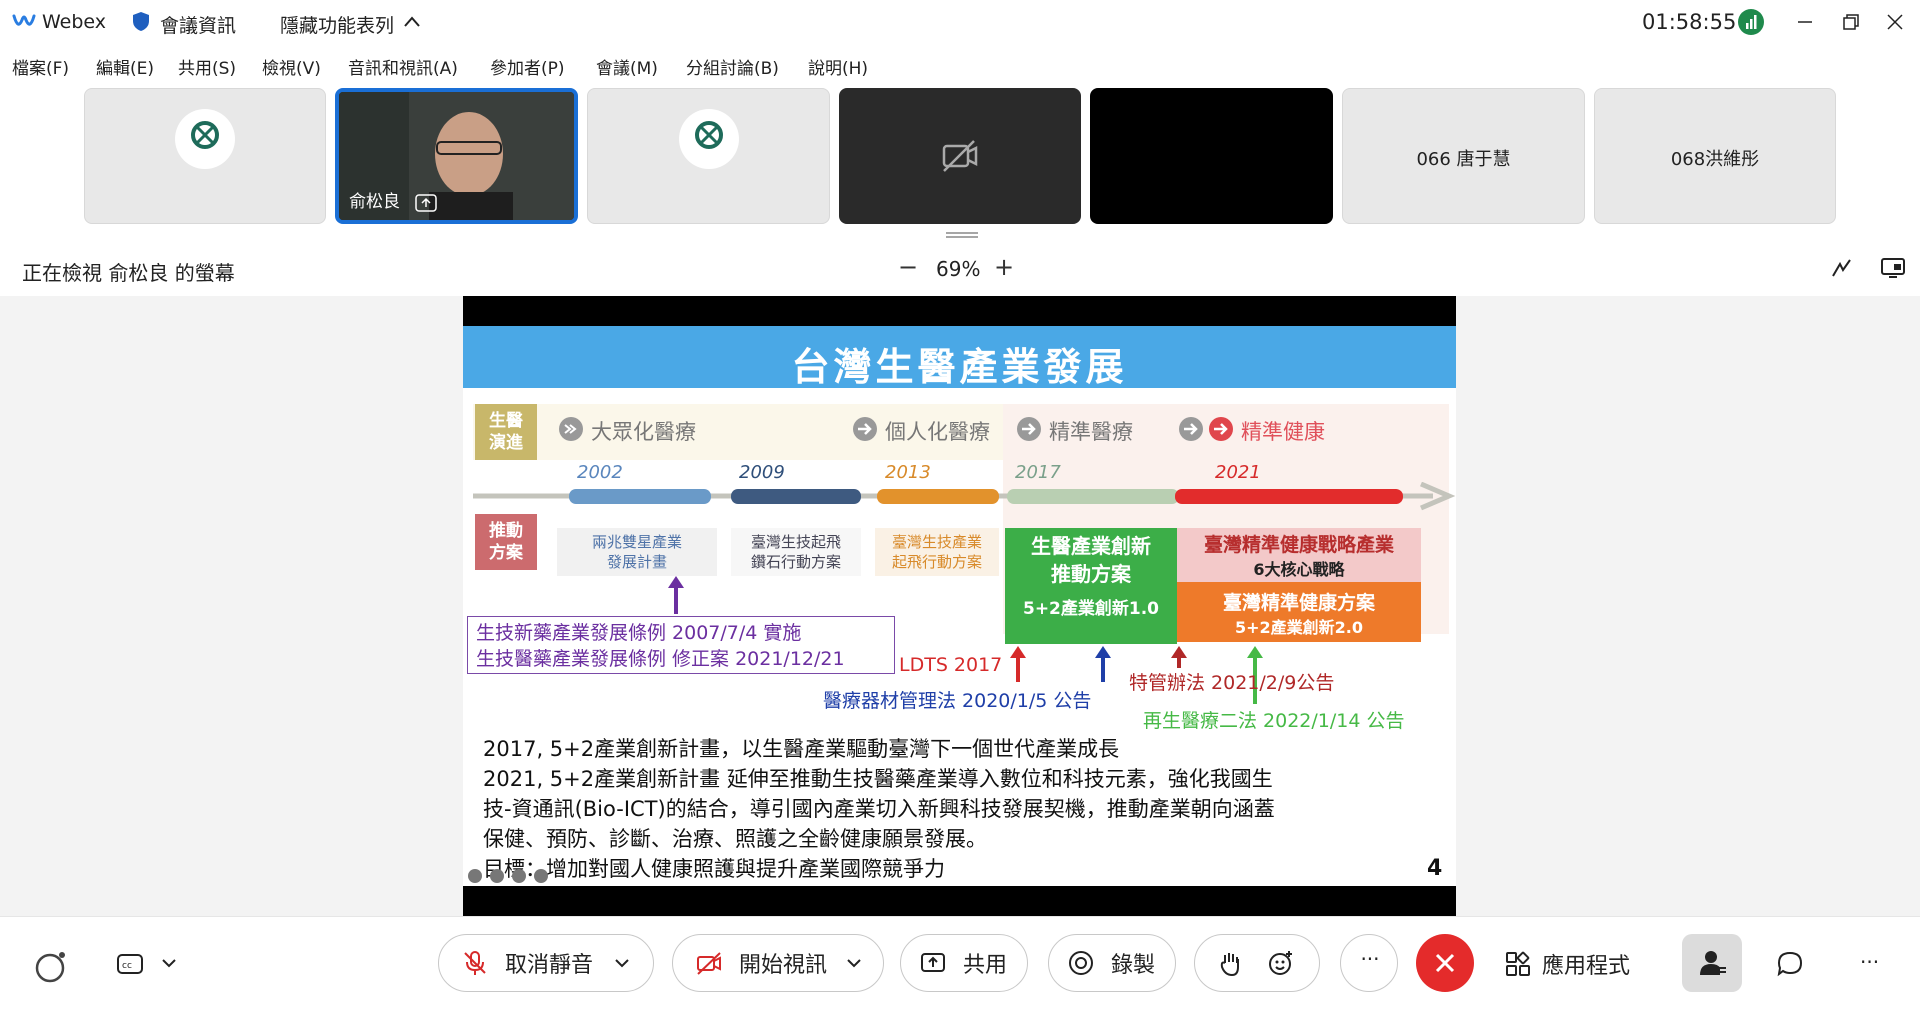 The height and width of the screenshot is (1009, 1920). I want to click on shield-icon, so click(141, 21).